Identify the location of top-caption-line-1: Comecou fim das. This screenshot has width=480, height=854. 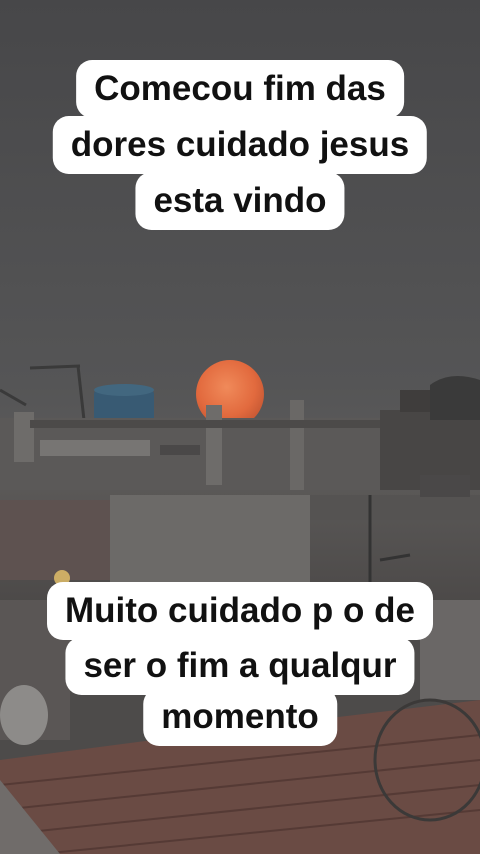
(240, 89).